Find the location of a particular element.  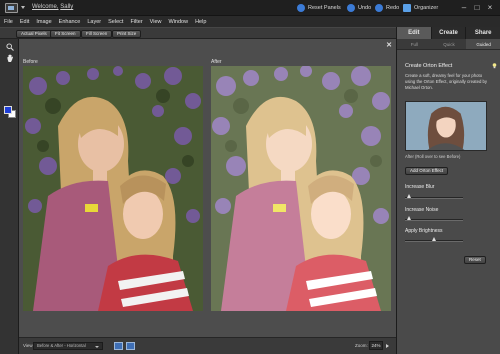

lightbulb-icon is located at coordinates (494, 66).